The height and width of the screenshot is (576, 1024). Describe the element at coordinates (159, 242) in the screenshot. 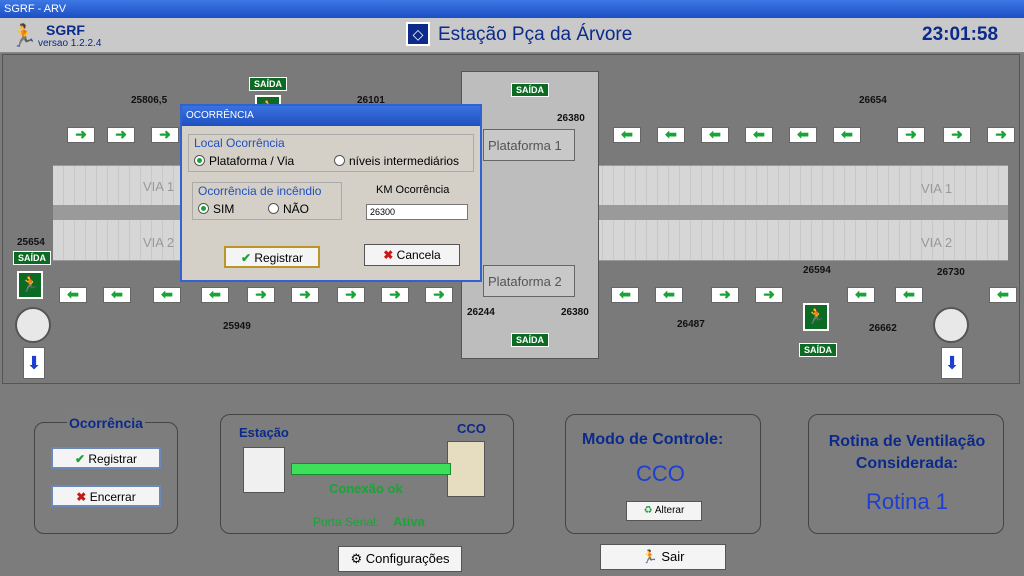

I see `via-2-label-left: VIA 2` at that location.